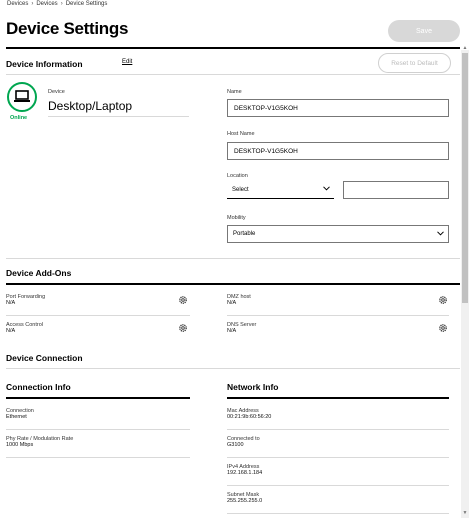  I want to click on network-info-divider, so click(338, 398).